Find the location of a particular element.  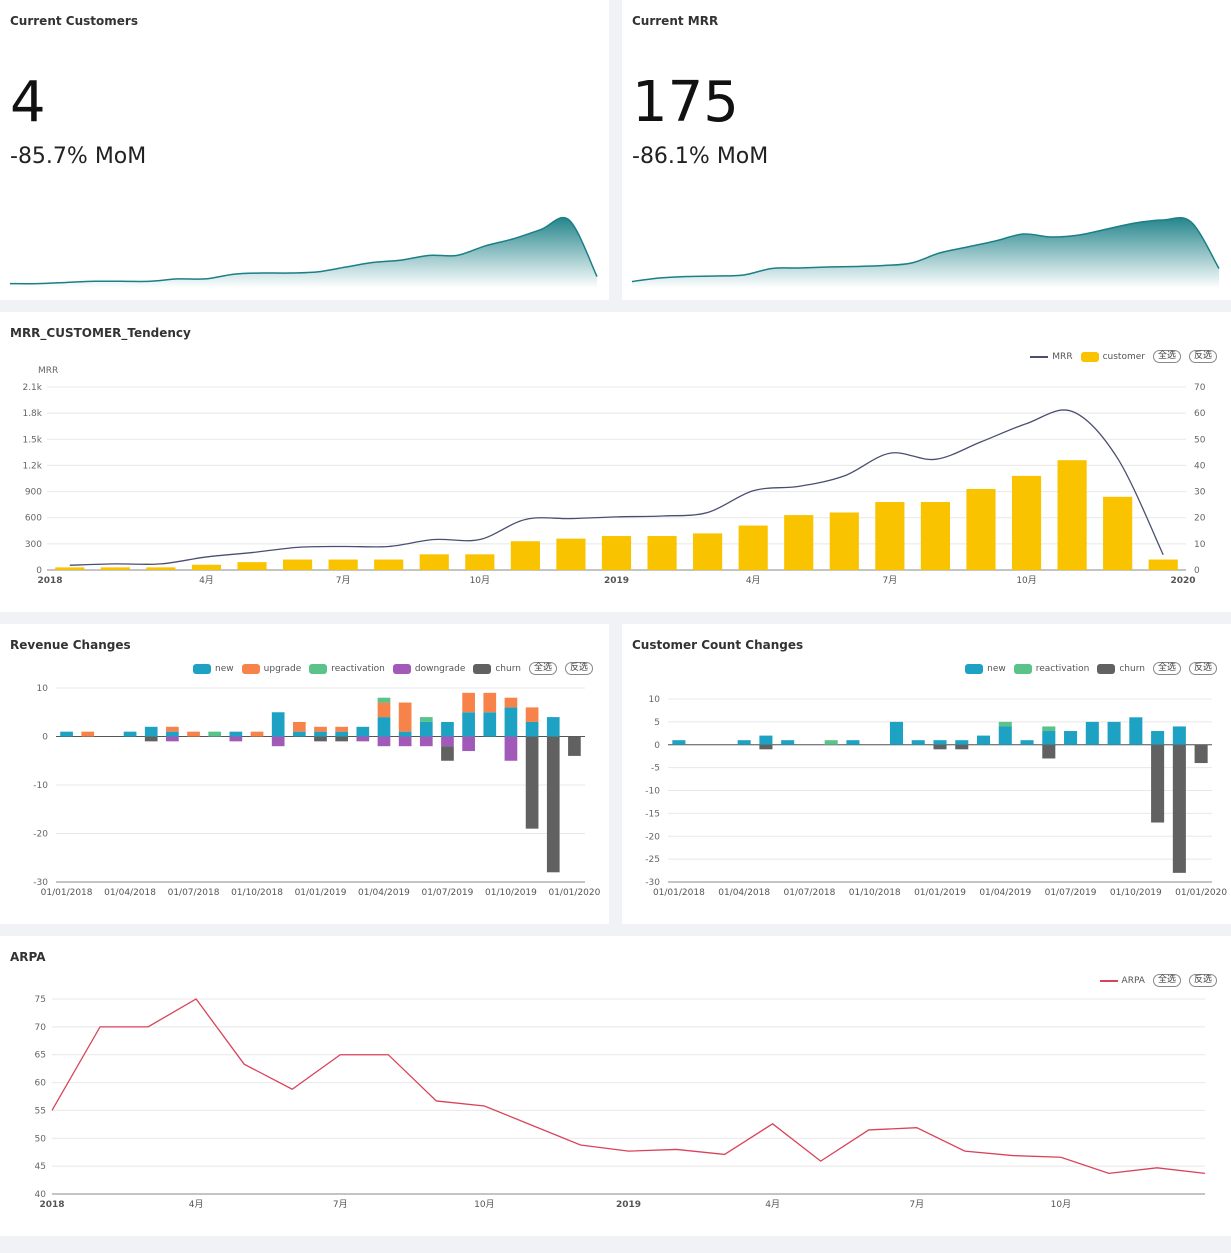

y-tick-right: 0 is located at coordinates (1197, 571).